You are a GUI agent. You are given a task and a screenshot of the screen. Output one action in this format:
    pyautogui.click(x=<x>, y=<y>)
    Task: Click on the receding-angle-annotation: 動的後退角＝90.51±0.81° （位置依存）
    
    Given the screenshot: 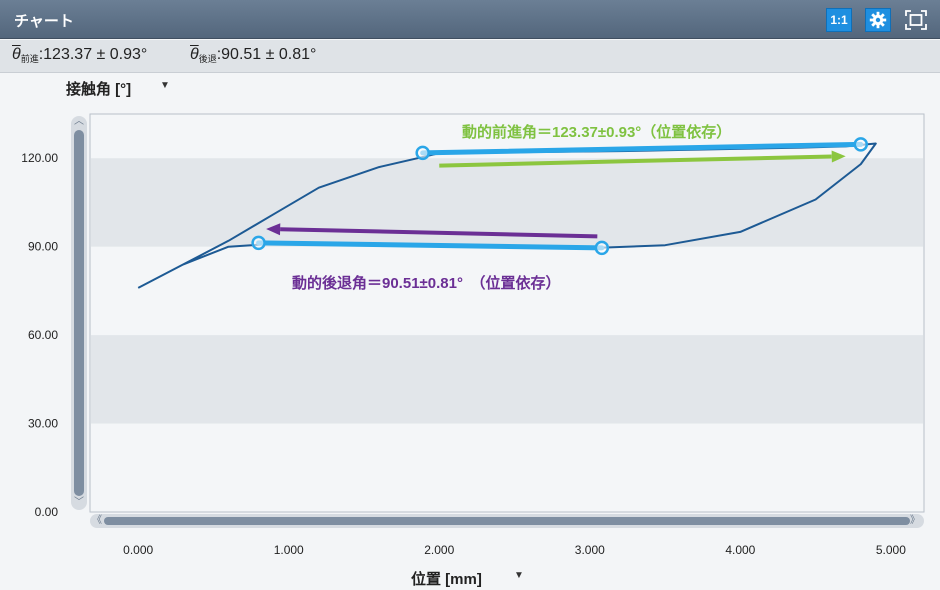 What is the action you would take?
    pyautogui.click(x=426, y=283)
    